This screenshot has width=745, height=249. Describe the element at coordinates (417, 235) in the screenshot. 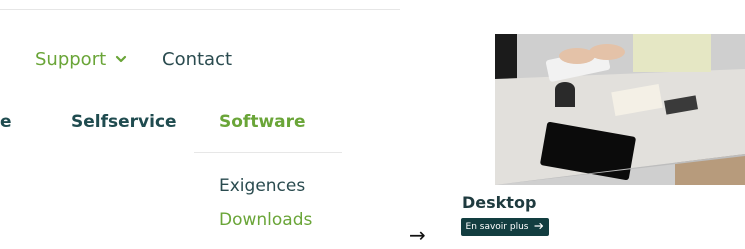

I see `connector-arrow-icon: →` at that location.